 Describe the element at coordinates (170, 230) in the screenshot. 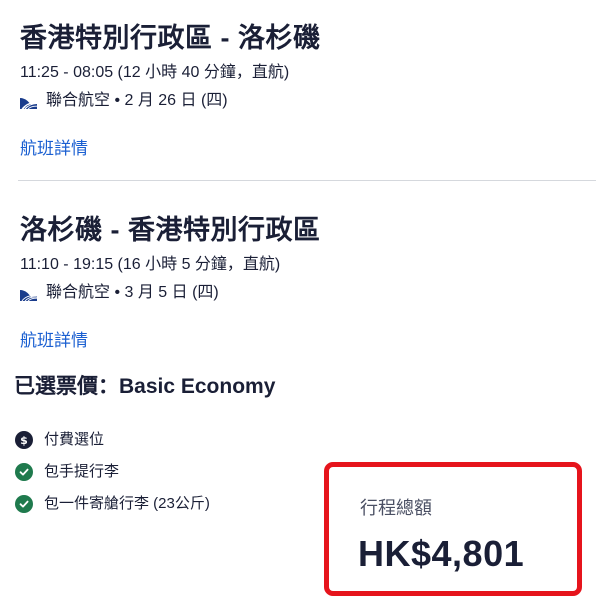

I see `return-route-title: 洛杉磯 - 香港特別行政區` at that location.